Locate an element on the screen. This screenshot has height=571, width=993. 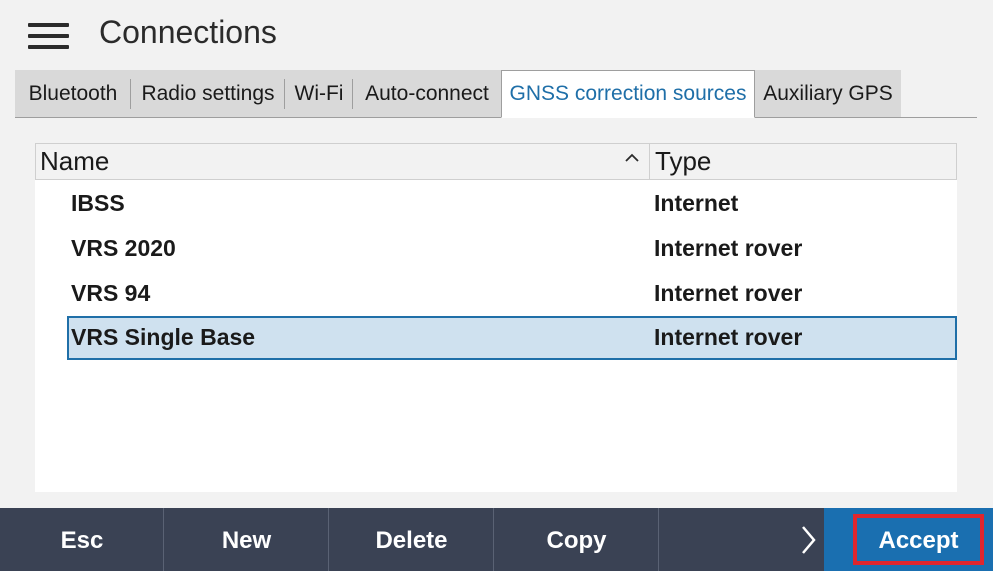
esc-button: Esc is located at coordinates (82, 539).